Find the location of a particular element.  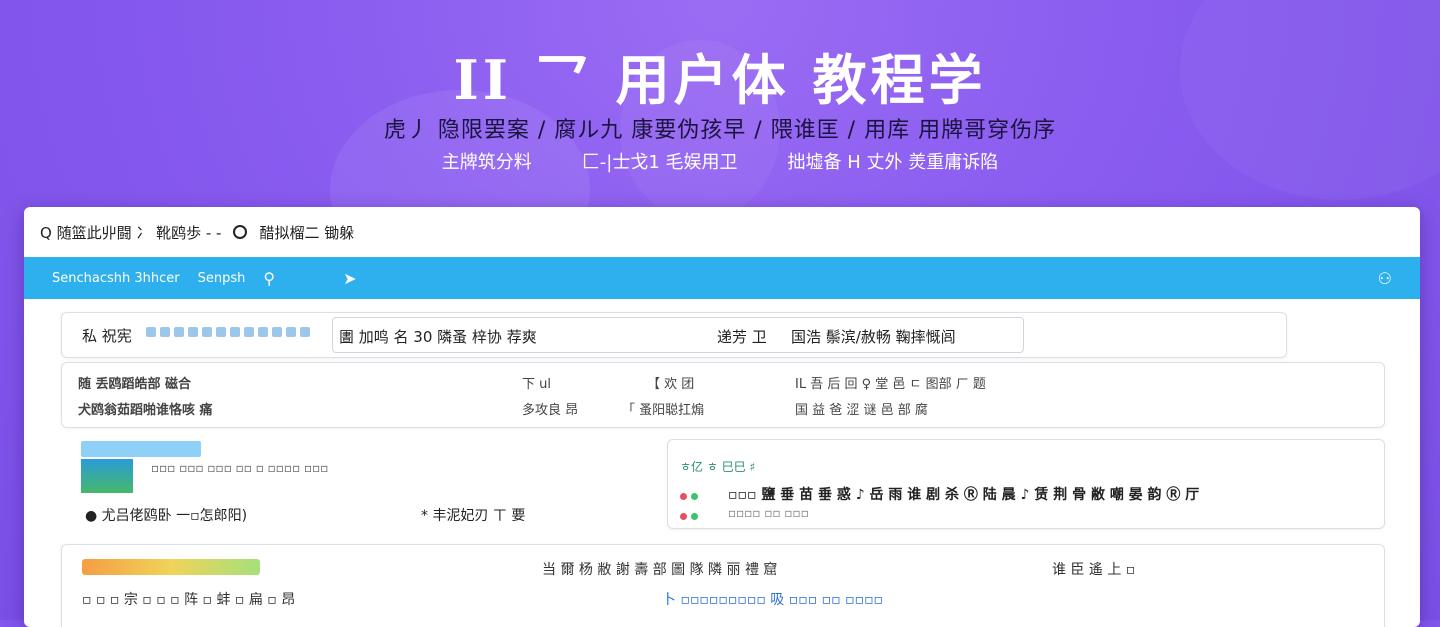

address-bar: Q 随篮此丱闘 冫 靴鸥歩 - - 醋拟榴二 锄躲 is located at coordinates (722, 232).